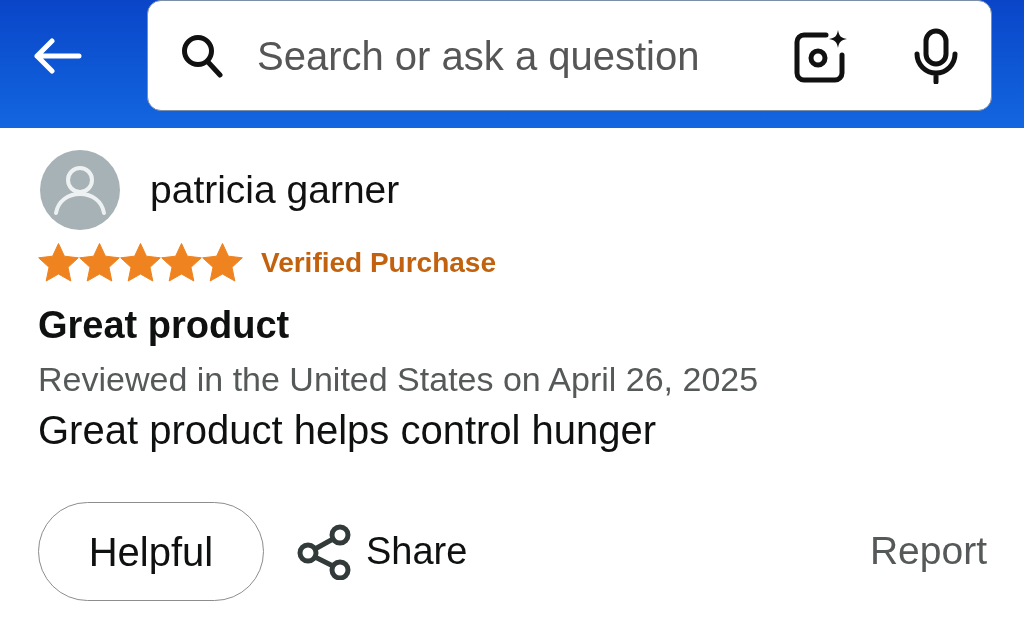 Image resolution: width=1024 pixels, height=641 pixels. I want to click on microphone-icon, so click(936, 55).